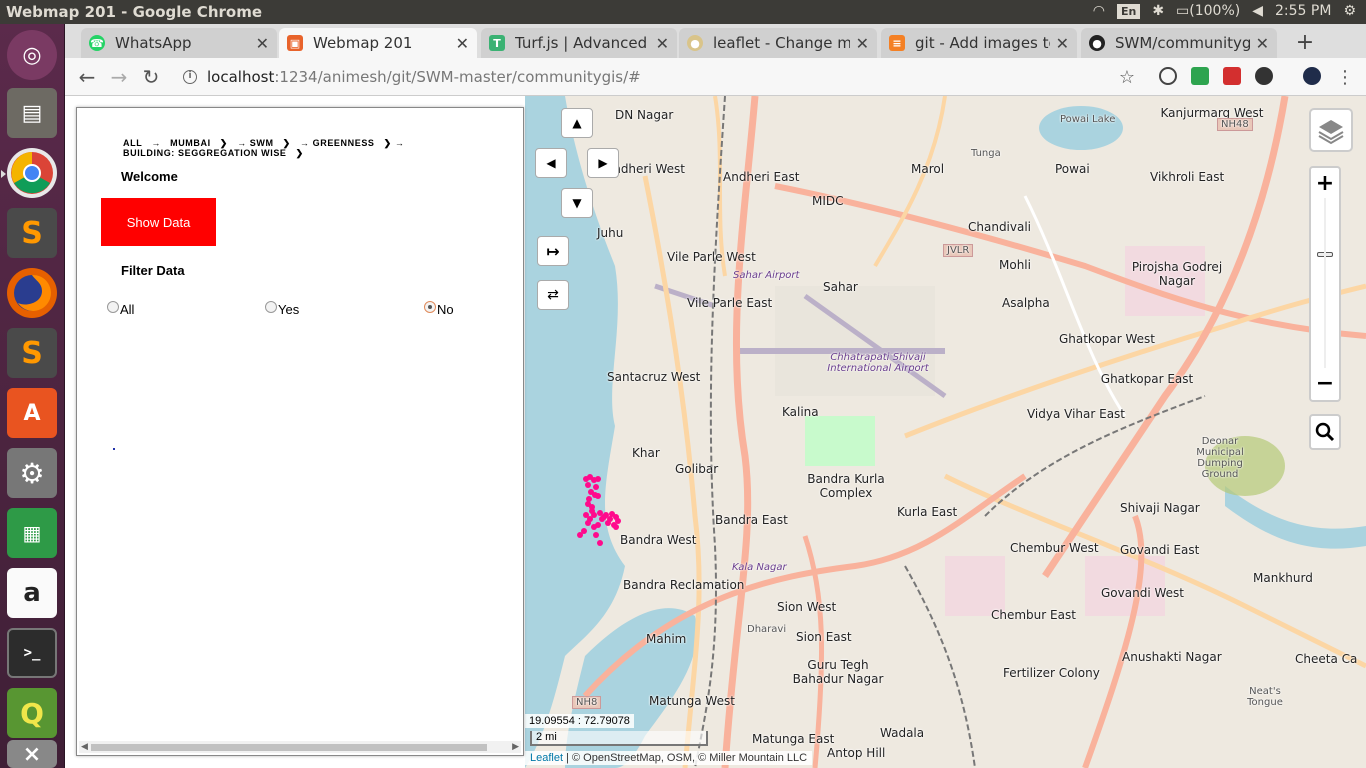 The image size is (1366, 768). I want to click on extension-gnome-icon, so click(1264, 76).